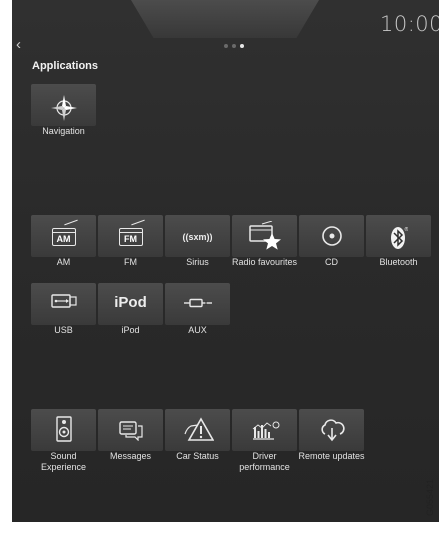 This screenshot has width=439, height=534. What do you see at coordinates (225, 19) in the screenshot?
I see `top-pull-tab` at bounding box center [225, 19].